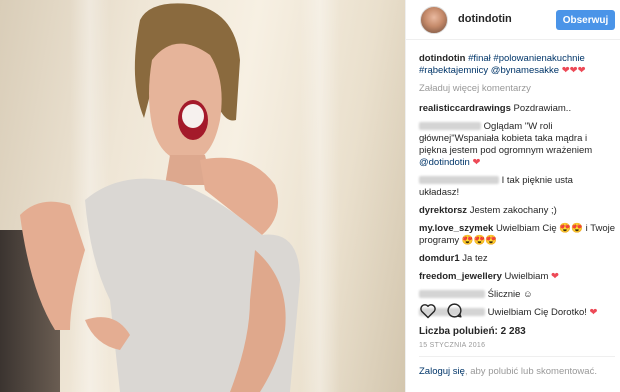 The image size is (620, 392). I want to click on comment-text: Ślicznie ☺, so click(510, 294).